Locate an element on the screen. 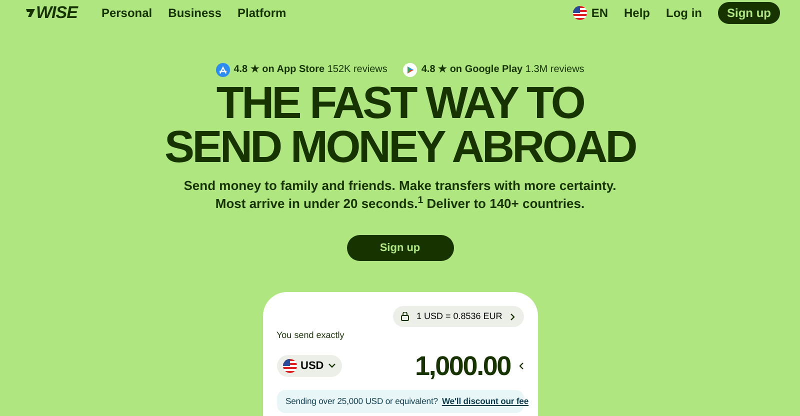 The width and height of the screenshot is (800, 416). nav-link: Business is located at coordinates (195, 13).